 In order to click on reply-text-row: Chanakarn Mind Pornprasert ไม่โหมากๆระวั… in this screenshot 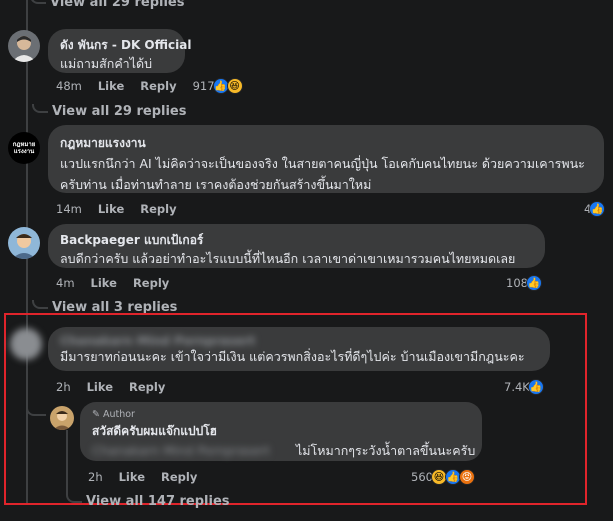, I will do `click(283, 451)`.